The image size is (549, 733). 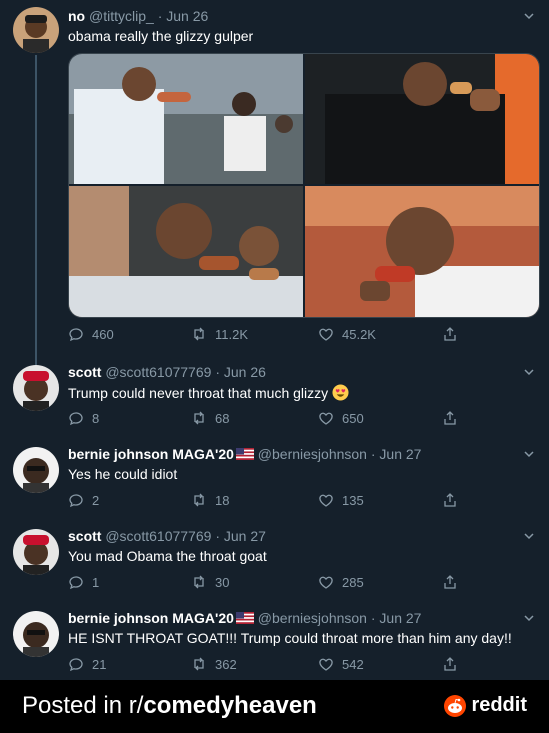 What do you see at coordinates (36, 210) in the screenshot?
I see `thread-line` at bounding box center [36, 210].